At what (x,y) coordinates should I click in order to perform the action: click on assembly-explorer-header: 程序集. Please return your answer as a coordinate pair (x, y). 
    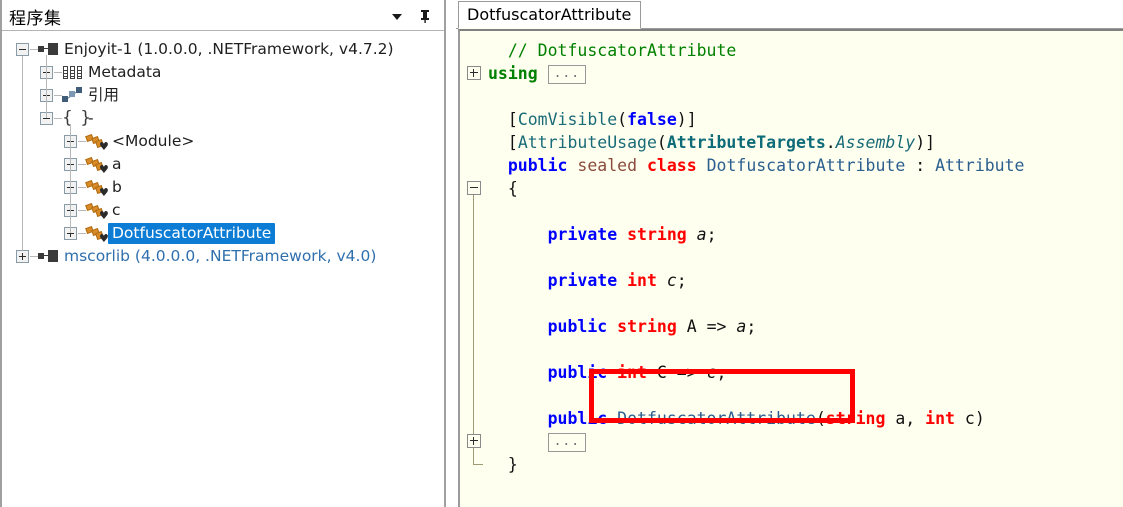
    Looking at the image, I should click on (223, 15).